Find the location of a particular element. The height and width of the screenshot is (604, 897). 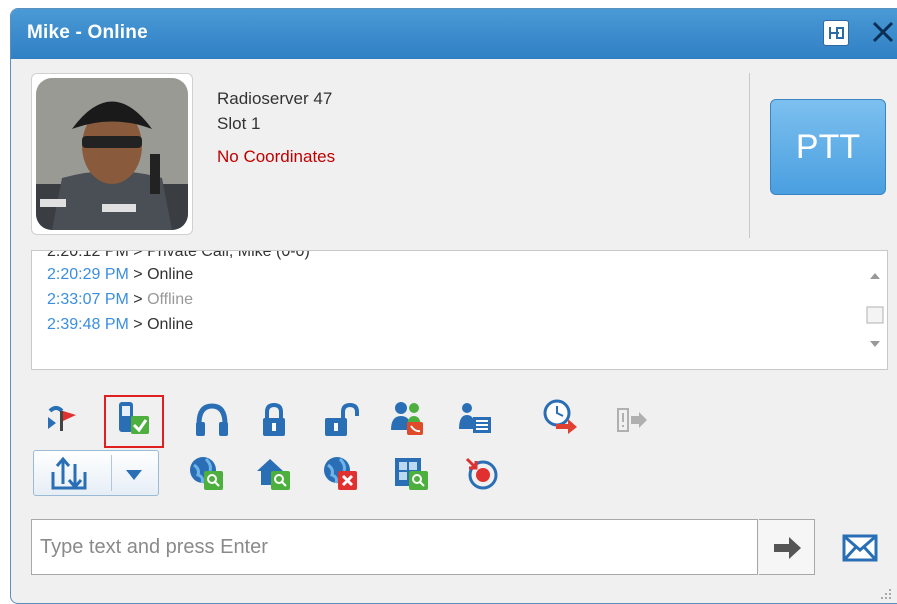

globe-cancel-icon is located at coordinates (340, 473).